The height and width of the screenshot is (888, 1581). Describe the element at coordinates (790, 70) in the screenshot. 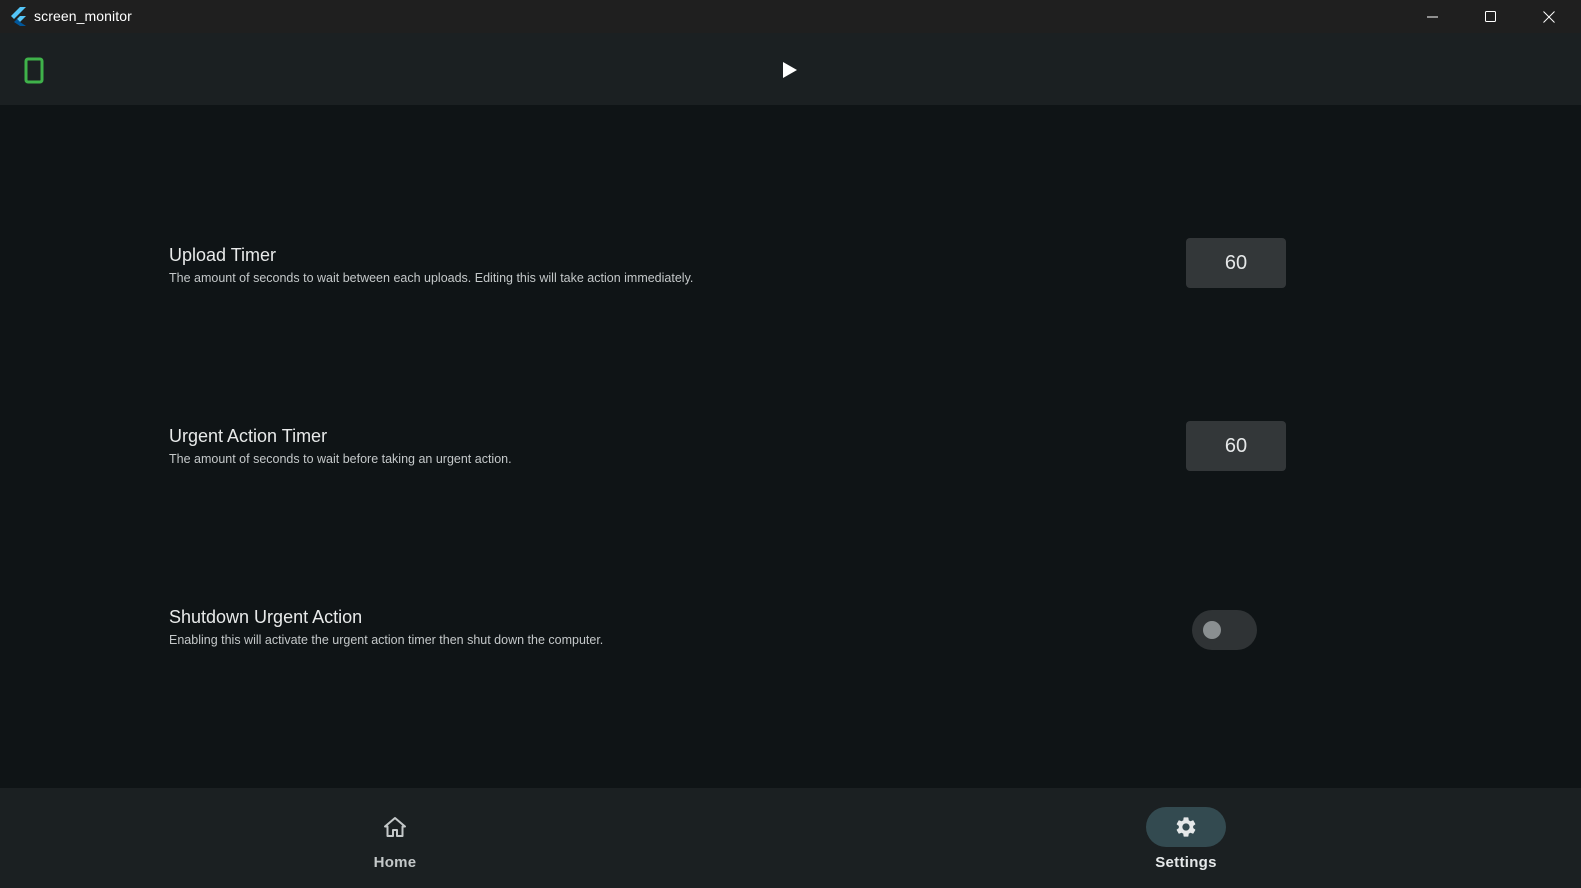

I see `play-icon` at that location.